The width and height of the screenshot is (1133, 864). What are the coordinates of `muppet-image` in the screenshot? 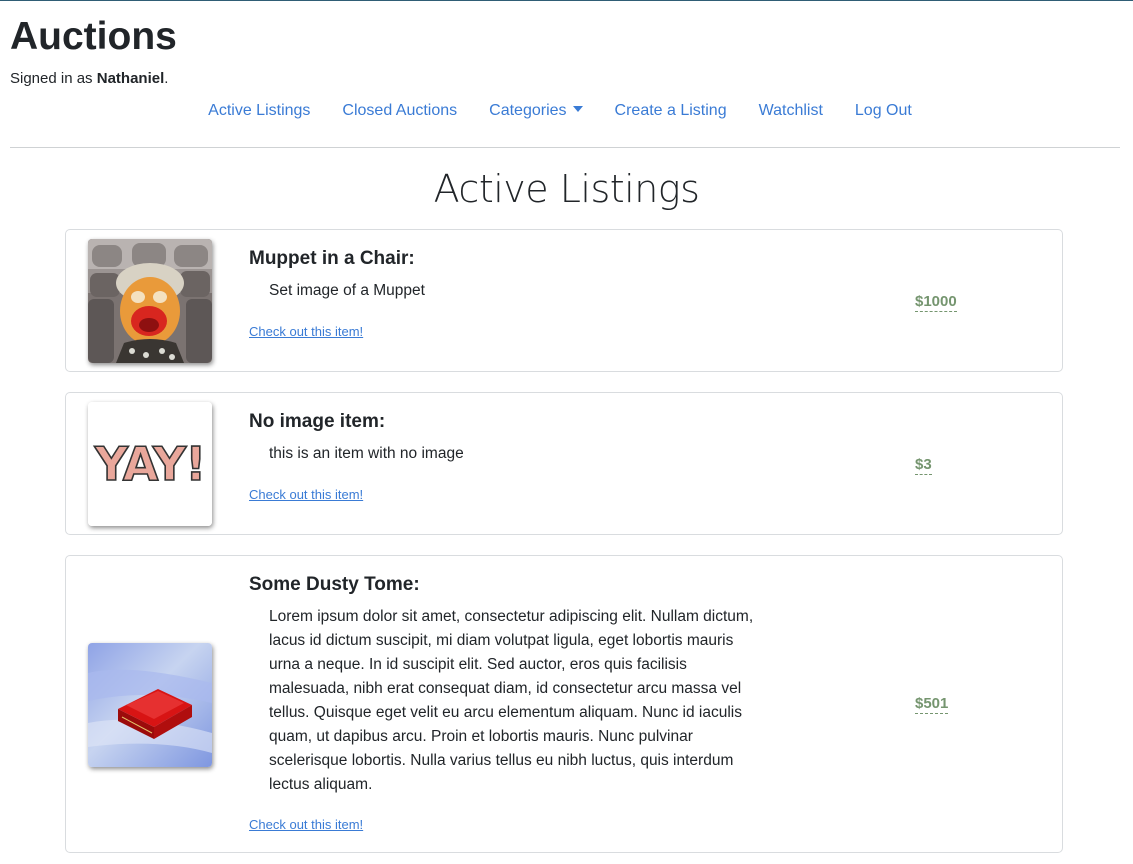 It's located at (150, 301).